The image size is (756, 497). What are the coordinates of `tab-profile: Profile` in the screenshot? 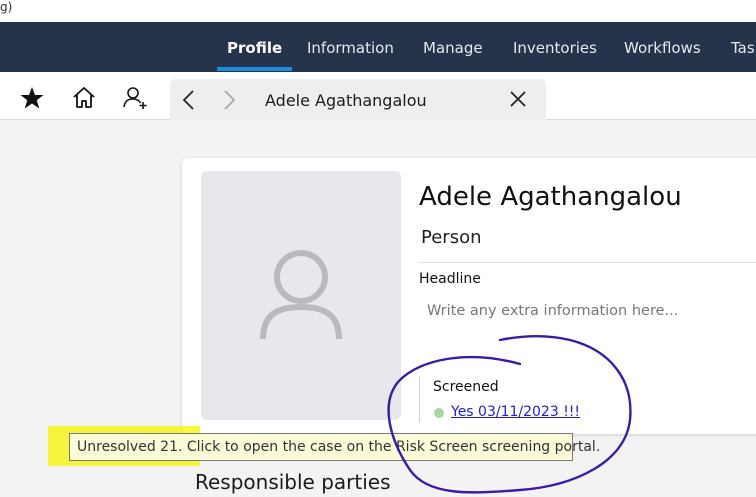 It's located at (254, 47).